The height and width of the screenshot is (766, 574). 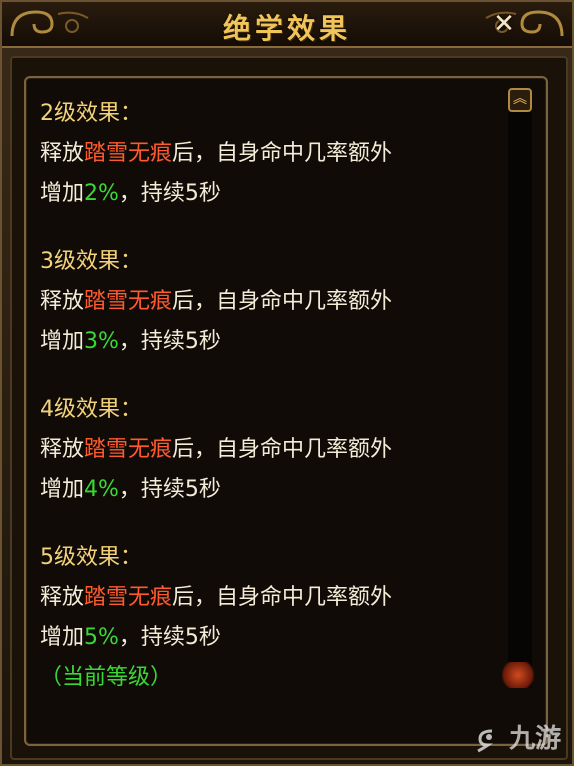 I want to click on effect-value: 5%, so click(x=101, y=637).